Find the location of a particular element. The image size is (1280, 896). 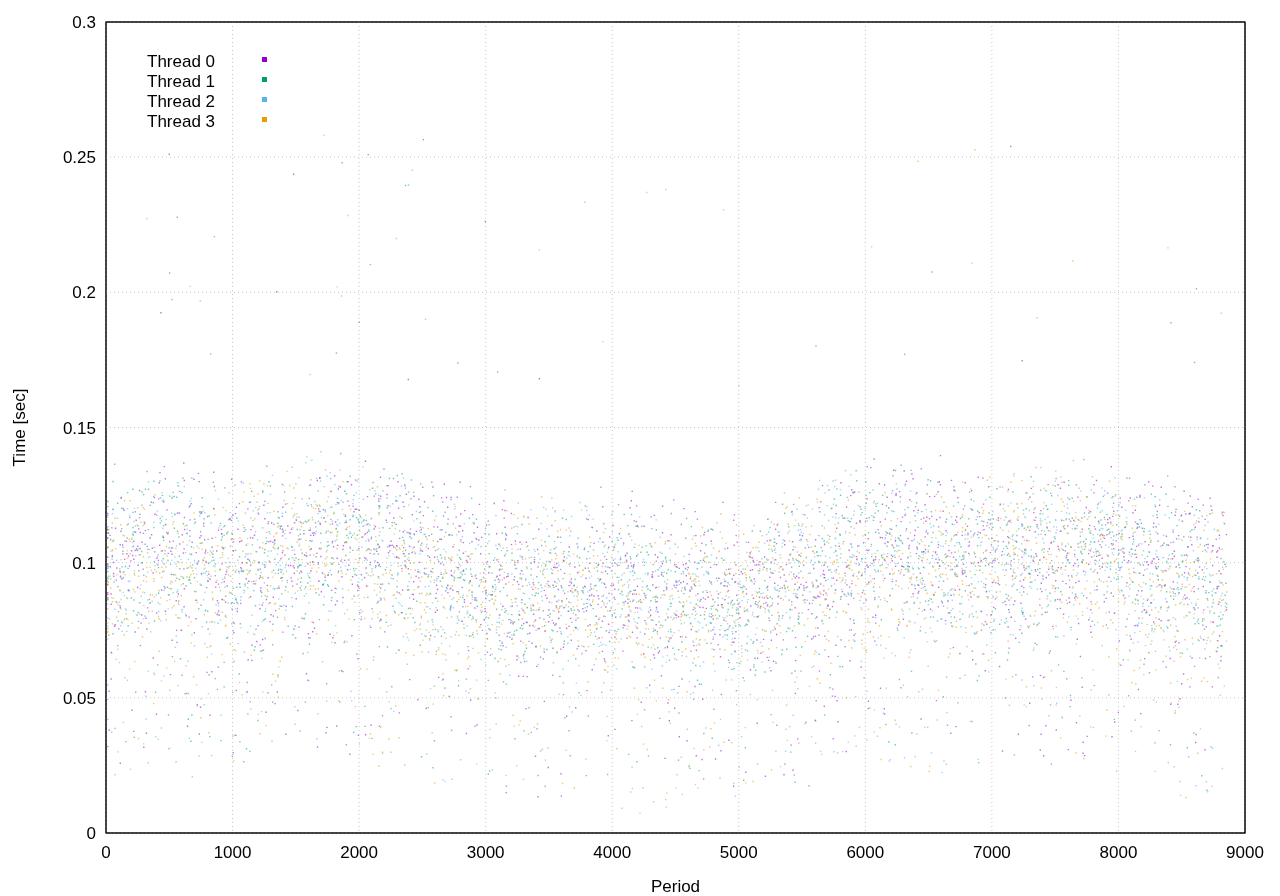

x-tick-label: 5000 is located at coordinates (738, 852).